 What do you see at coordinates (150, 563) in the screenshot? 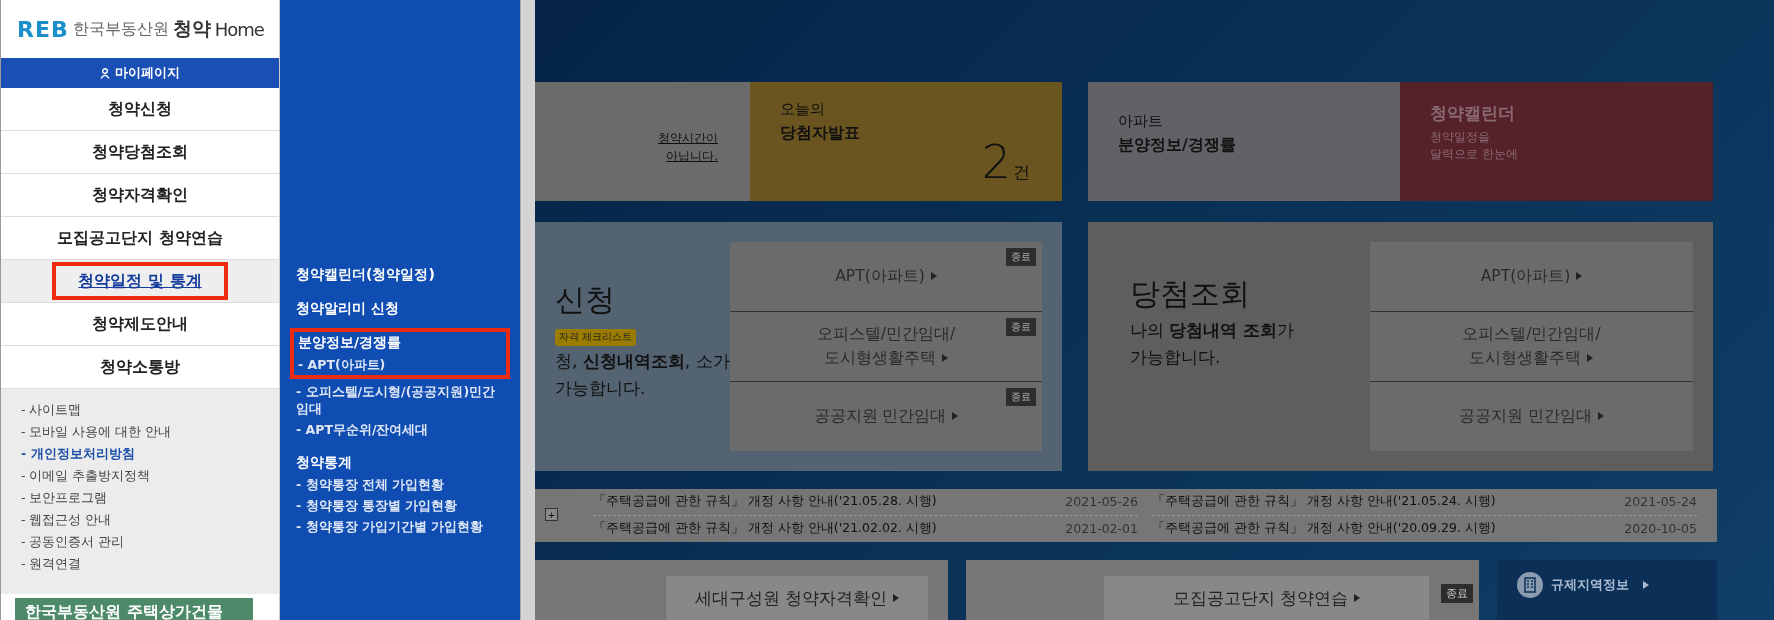
I see `footer-link: - 원격연결` at bounding box center [150, 563].